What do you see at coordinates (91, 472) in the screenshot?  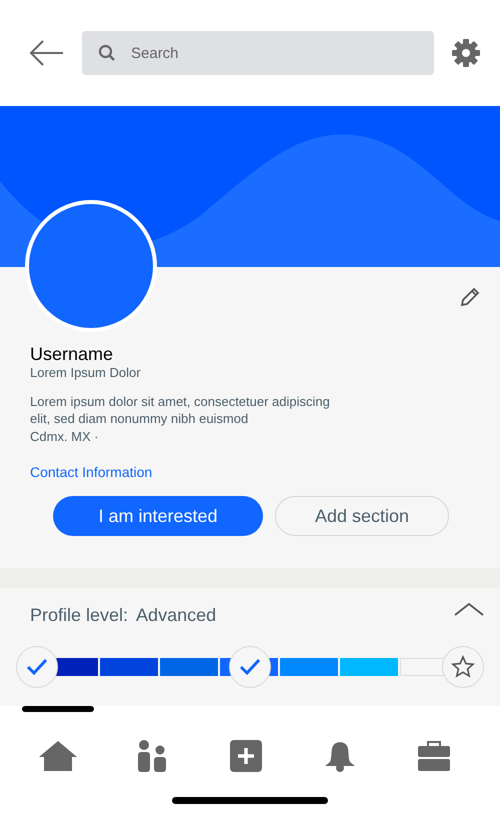 I see `contact-link: Contact Information` at bounding box center [91, 472].